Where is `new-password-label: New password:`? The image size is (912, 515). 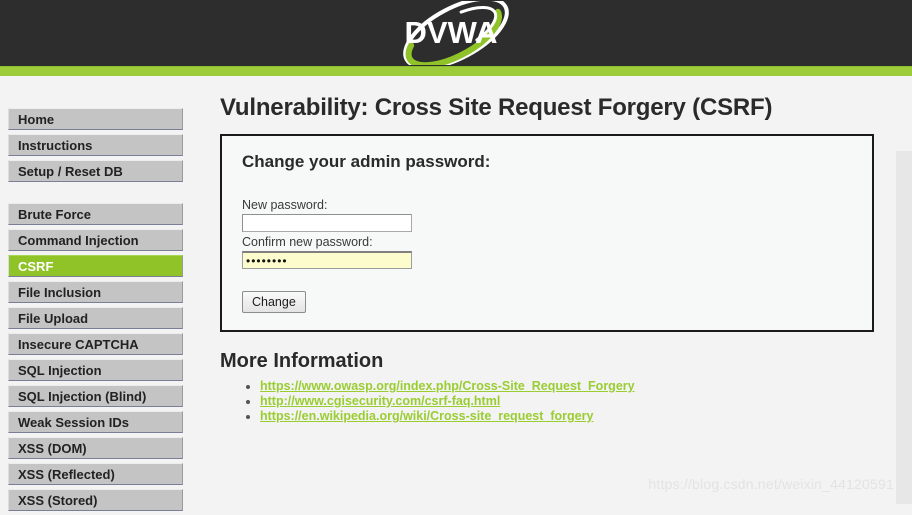
new-password-label: New password: is located at coordinates (285, 205).